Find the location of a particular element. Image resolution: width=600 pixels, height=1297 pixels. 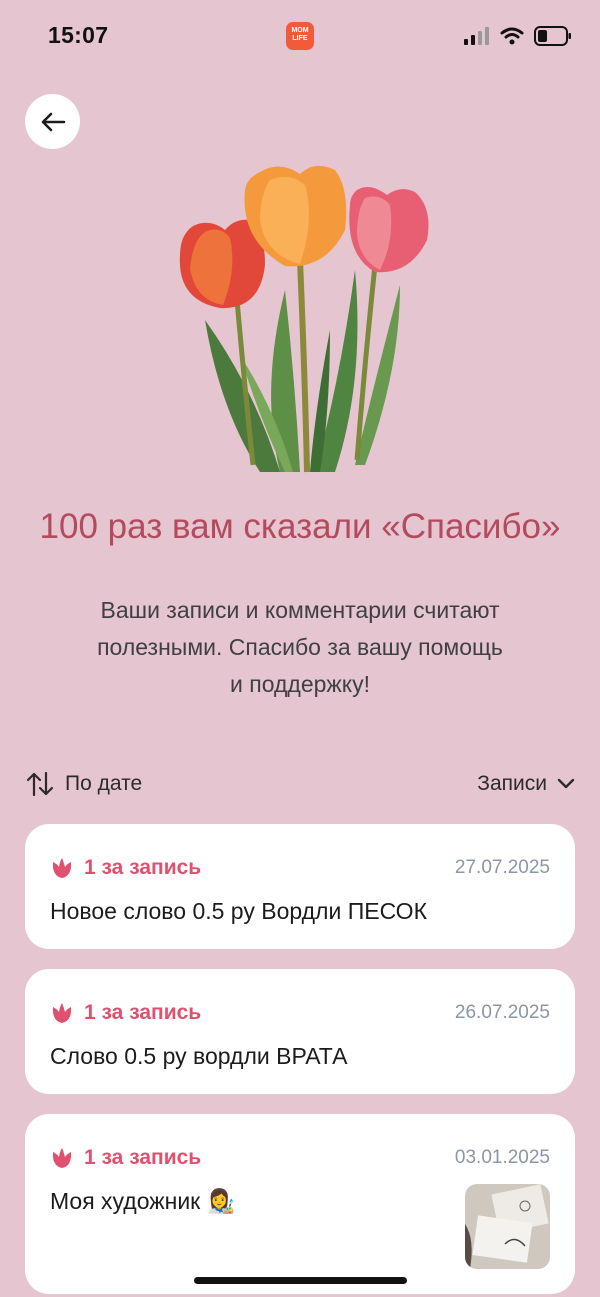

entry-title: Слово 0.5 ру вордли ВРАТА is located at coordinates (199, 1056).